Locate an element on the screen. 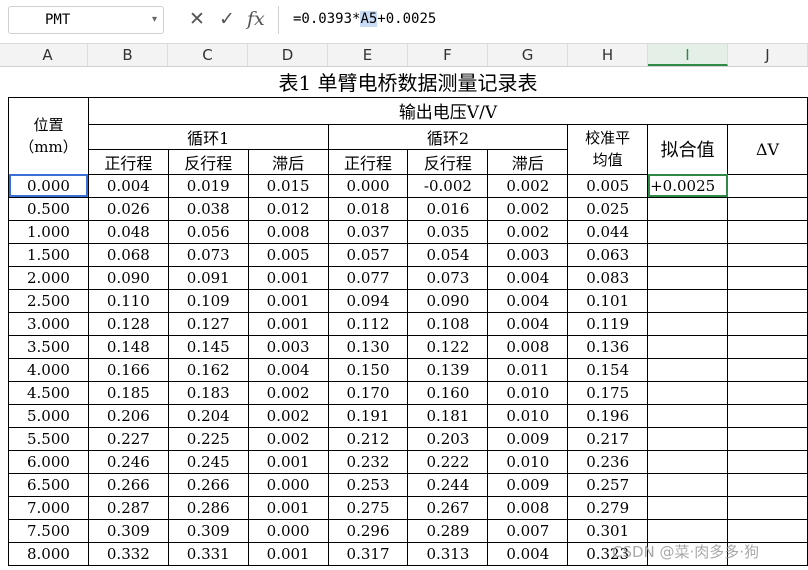  table-cell: 0.011 is located at coordinates (528, 369).